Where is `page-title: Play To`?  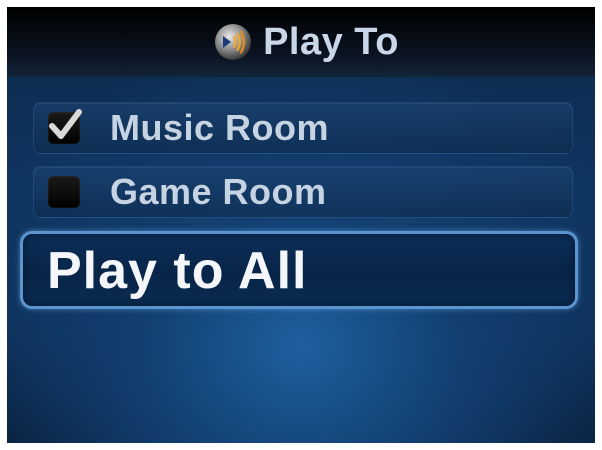 page-title: Play To is located at coordinates (331, 41).